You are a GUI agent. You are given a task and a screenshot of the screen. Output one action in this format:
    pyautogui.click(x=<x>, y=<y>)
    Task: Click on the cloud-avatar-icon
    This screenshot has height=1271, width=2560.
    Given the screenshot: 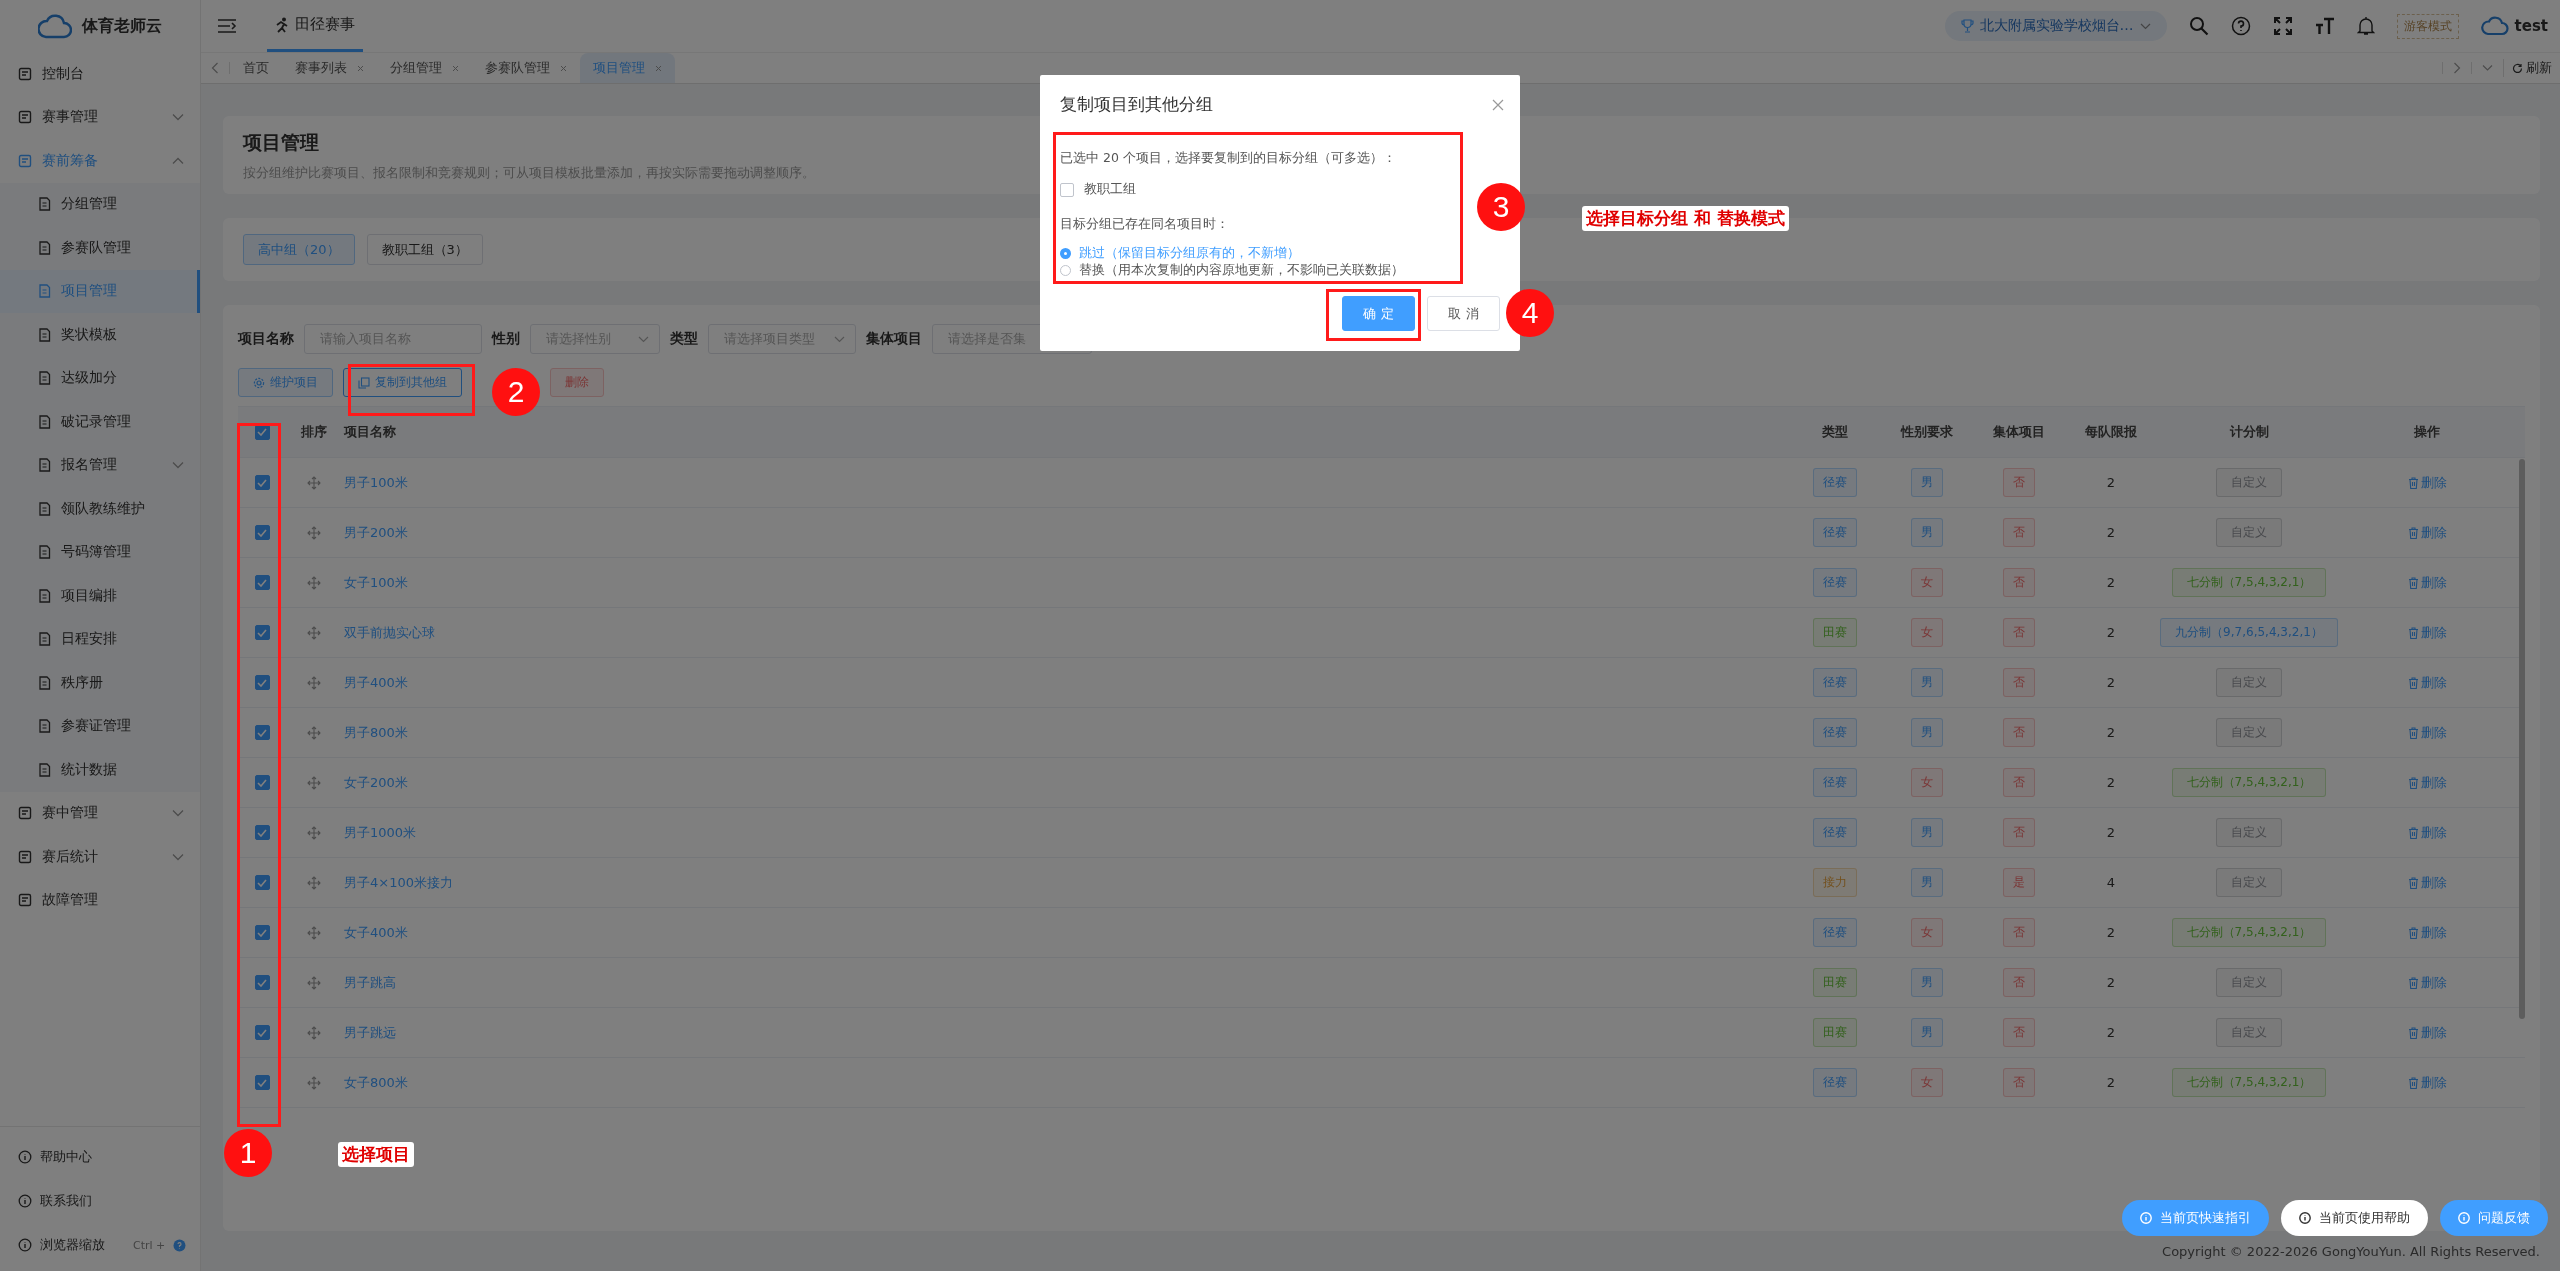 What is the action you would take?
    pyautogui.click(x=2494, y=26)
    